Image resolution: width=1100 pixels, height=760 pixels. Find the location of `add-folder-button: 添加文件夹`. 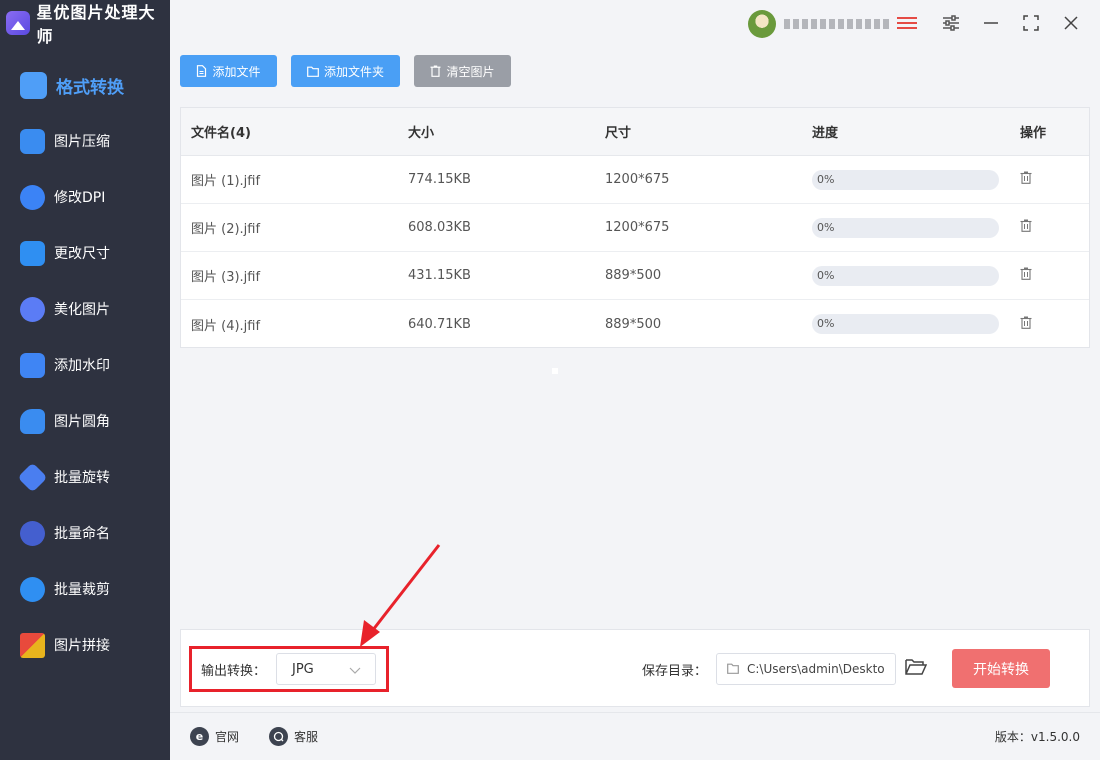

add-folder-button: 添加文件夹 is located at coordinates (345, 71).